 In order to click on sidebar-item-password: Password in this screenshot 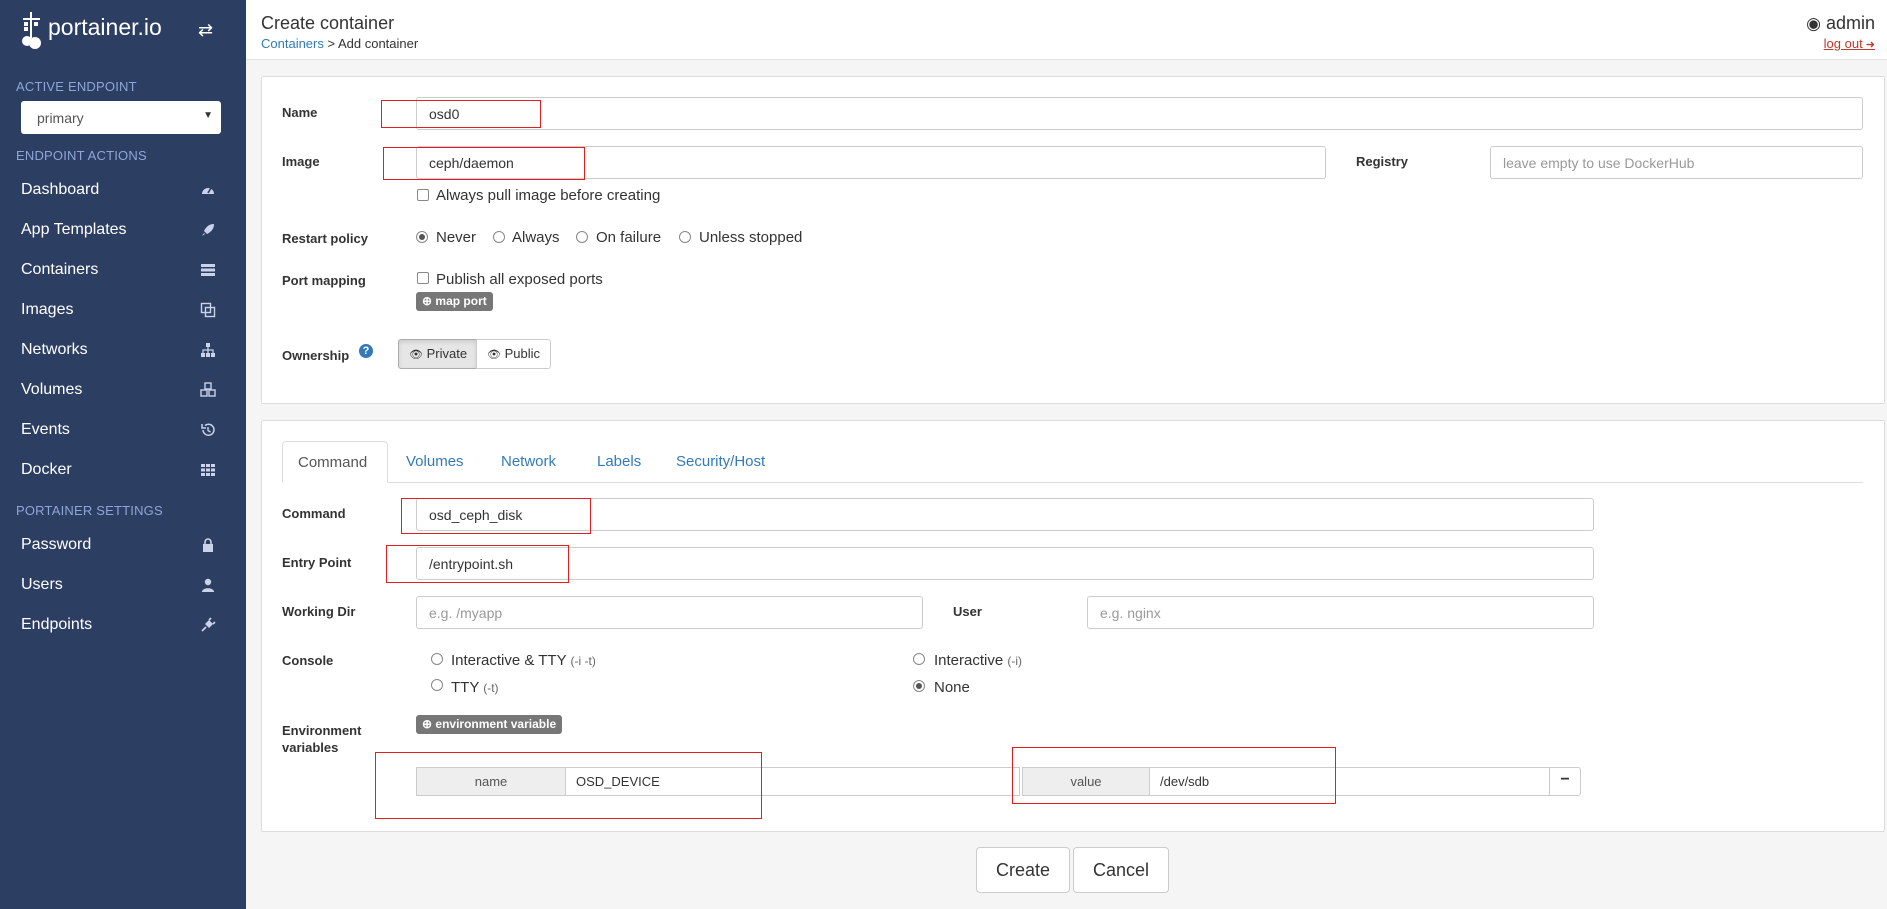, I will do `click(123, 545)`.